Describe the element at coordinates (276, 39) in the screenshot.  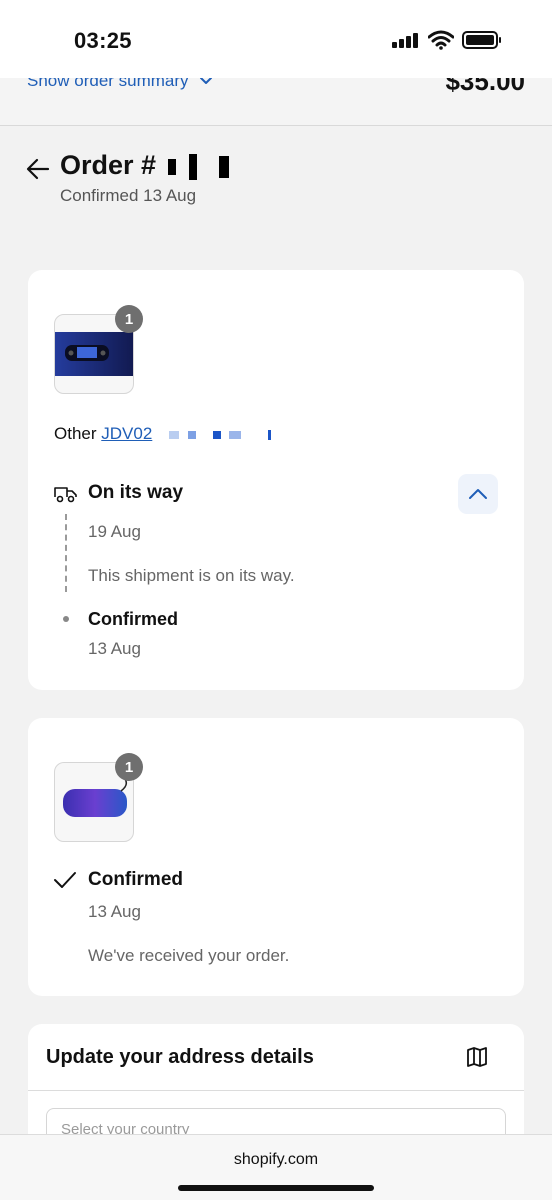
I see `status-bar: 03:25` at that location.